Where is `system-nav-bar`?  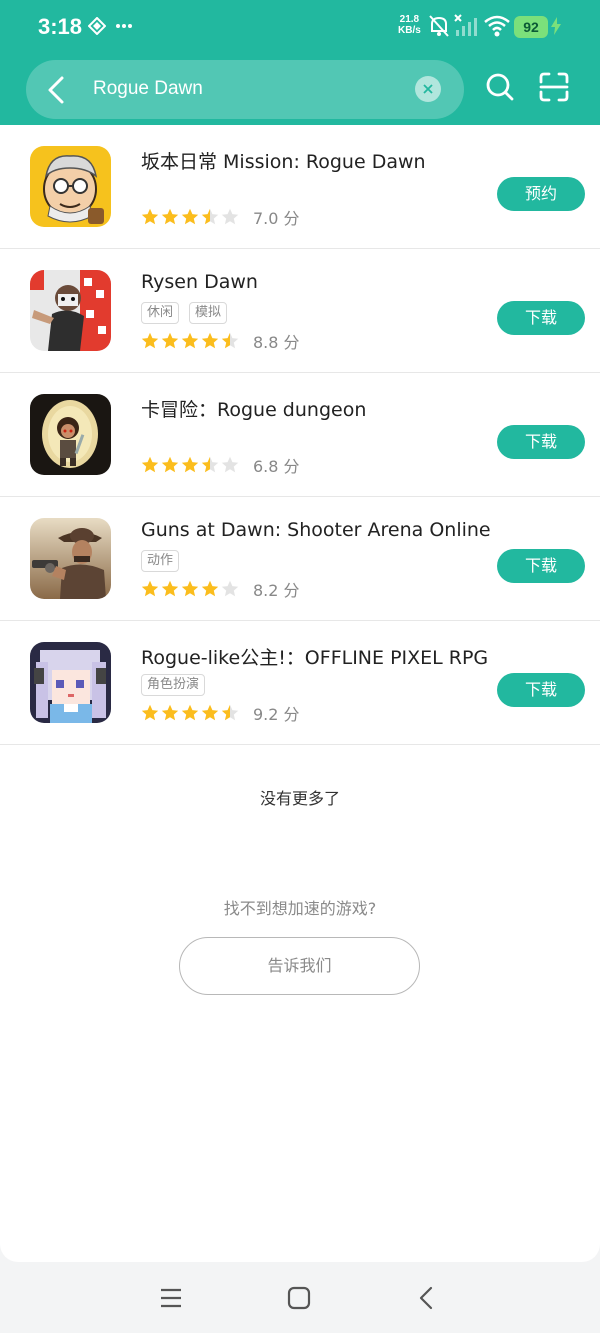 system-nav-bar is located at coordinates (300, 1297).